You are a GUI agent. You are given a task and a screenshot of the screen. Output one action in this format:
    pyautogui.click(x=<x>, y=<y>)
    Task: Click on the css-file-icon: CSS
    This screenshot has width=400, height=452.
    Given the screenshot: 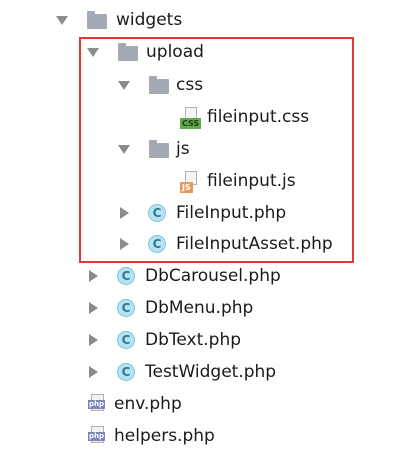 What is the action you would take?
    pyautogui.click(x=191, y=118)
    